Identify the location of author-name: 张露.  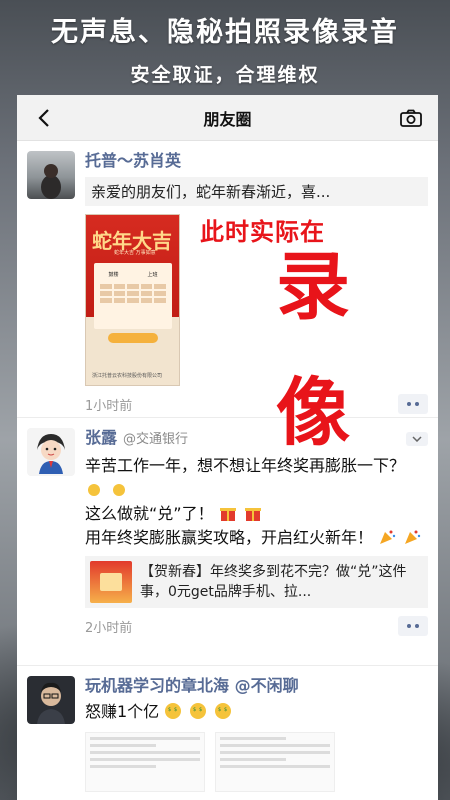
(101, 437).